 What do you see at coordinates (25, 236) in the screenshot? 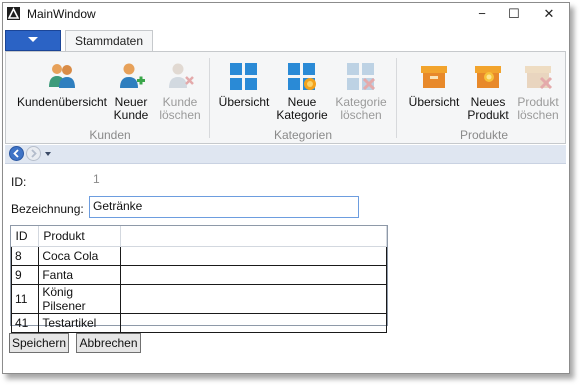
I see `column-header-id: ID` at bounding box center [25, 236].